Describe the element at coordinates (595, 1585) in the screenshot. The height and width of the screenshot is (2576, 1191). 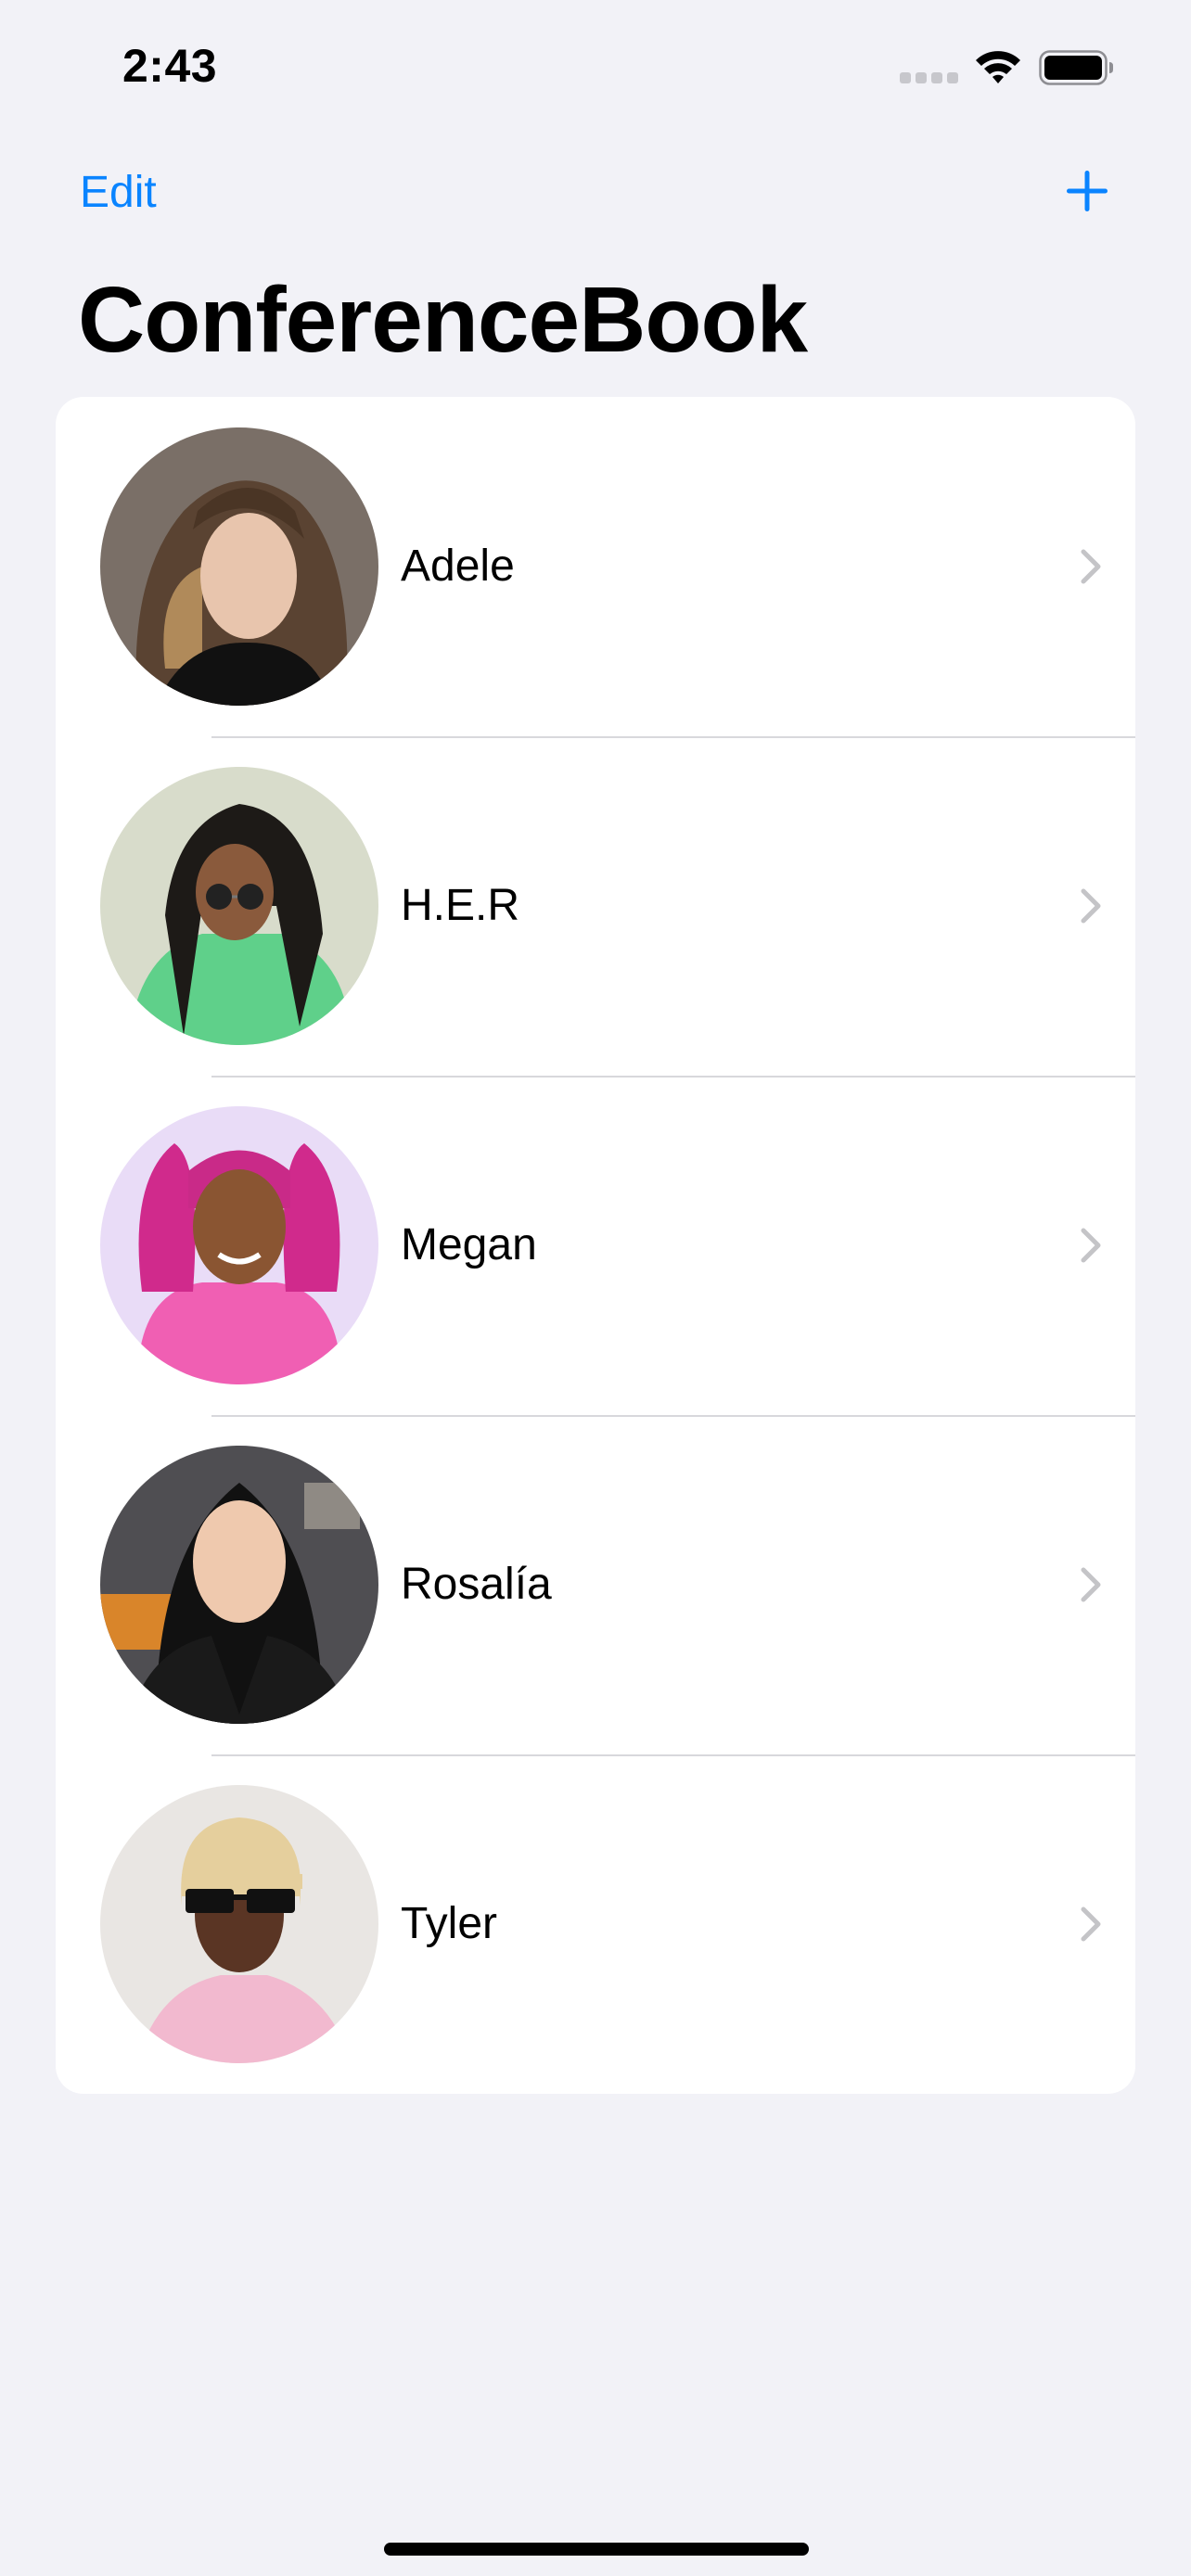
I see `contact-row-rosalia: Rosalía` at that location.